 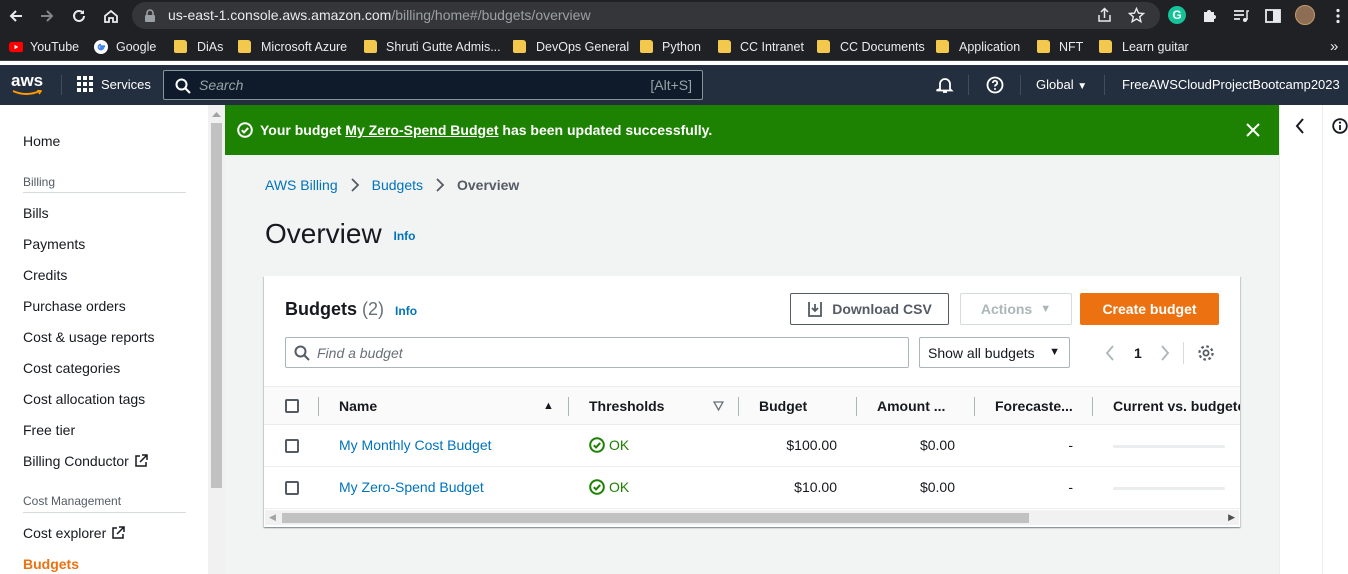 I want to click on table-scrollbar-thumb, so click(x=655, y=518).